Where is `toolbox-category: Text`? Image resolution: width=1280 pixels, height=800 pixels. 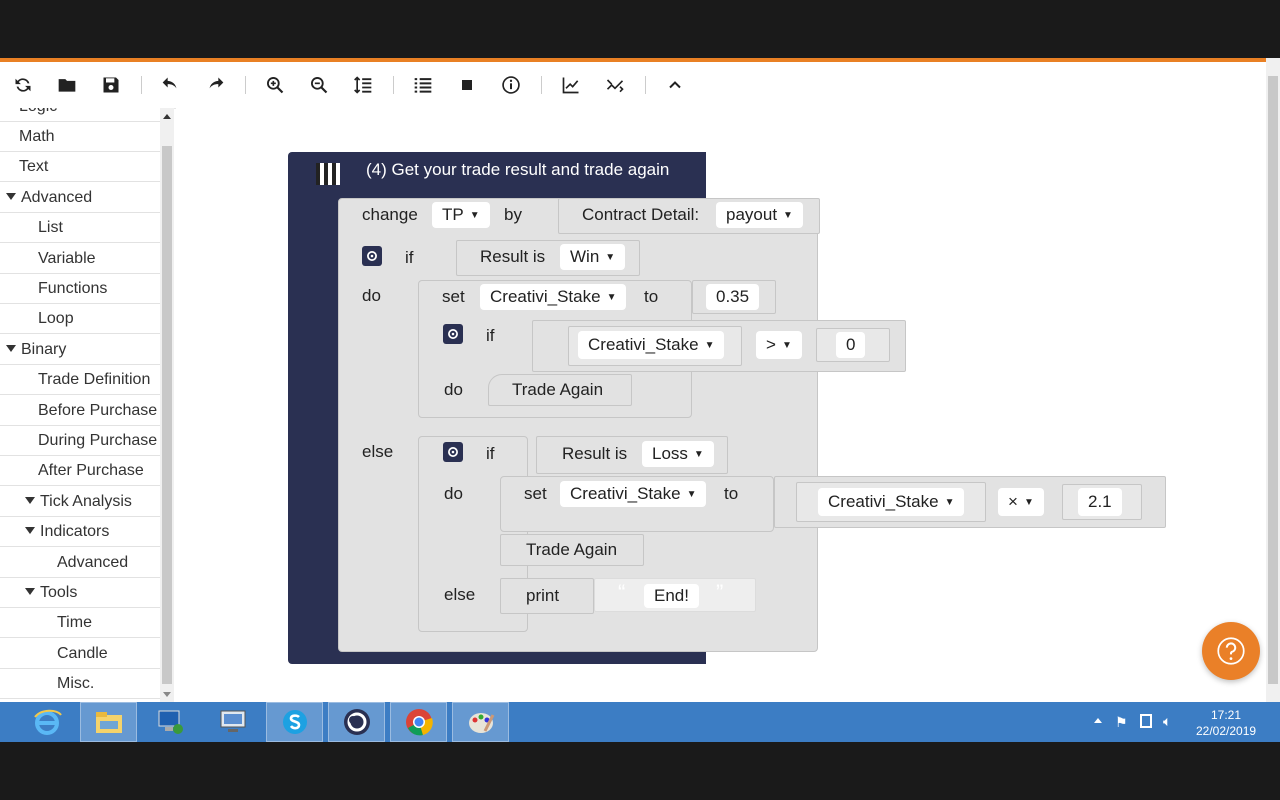 toolbox-category: Text is located at coordinates (80, 167).